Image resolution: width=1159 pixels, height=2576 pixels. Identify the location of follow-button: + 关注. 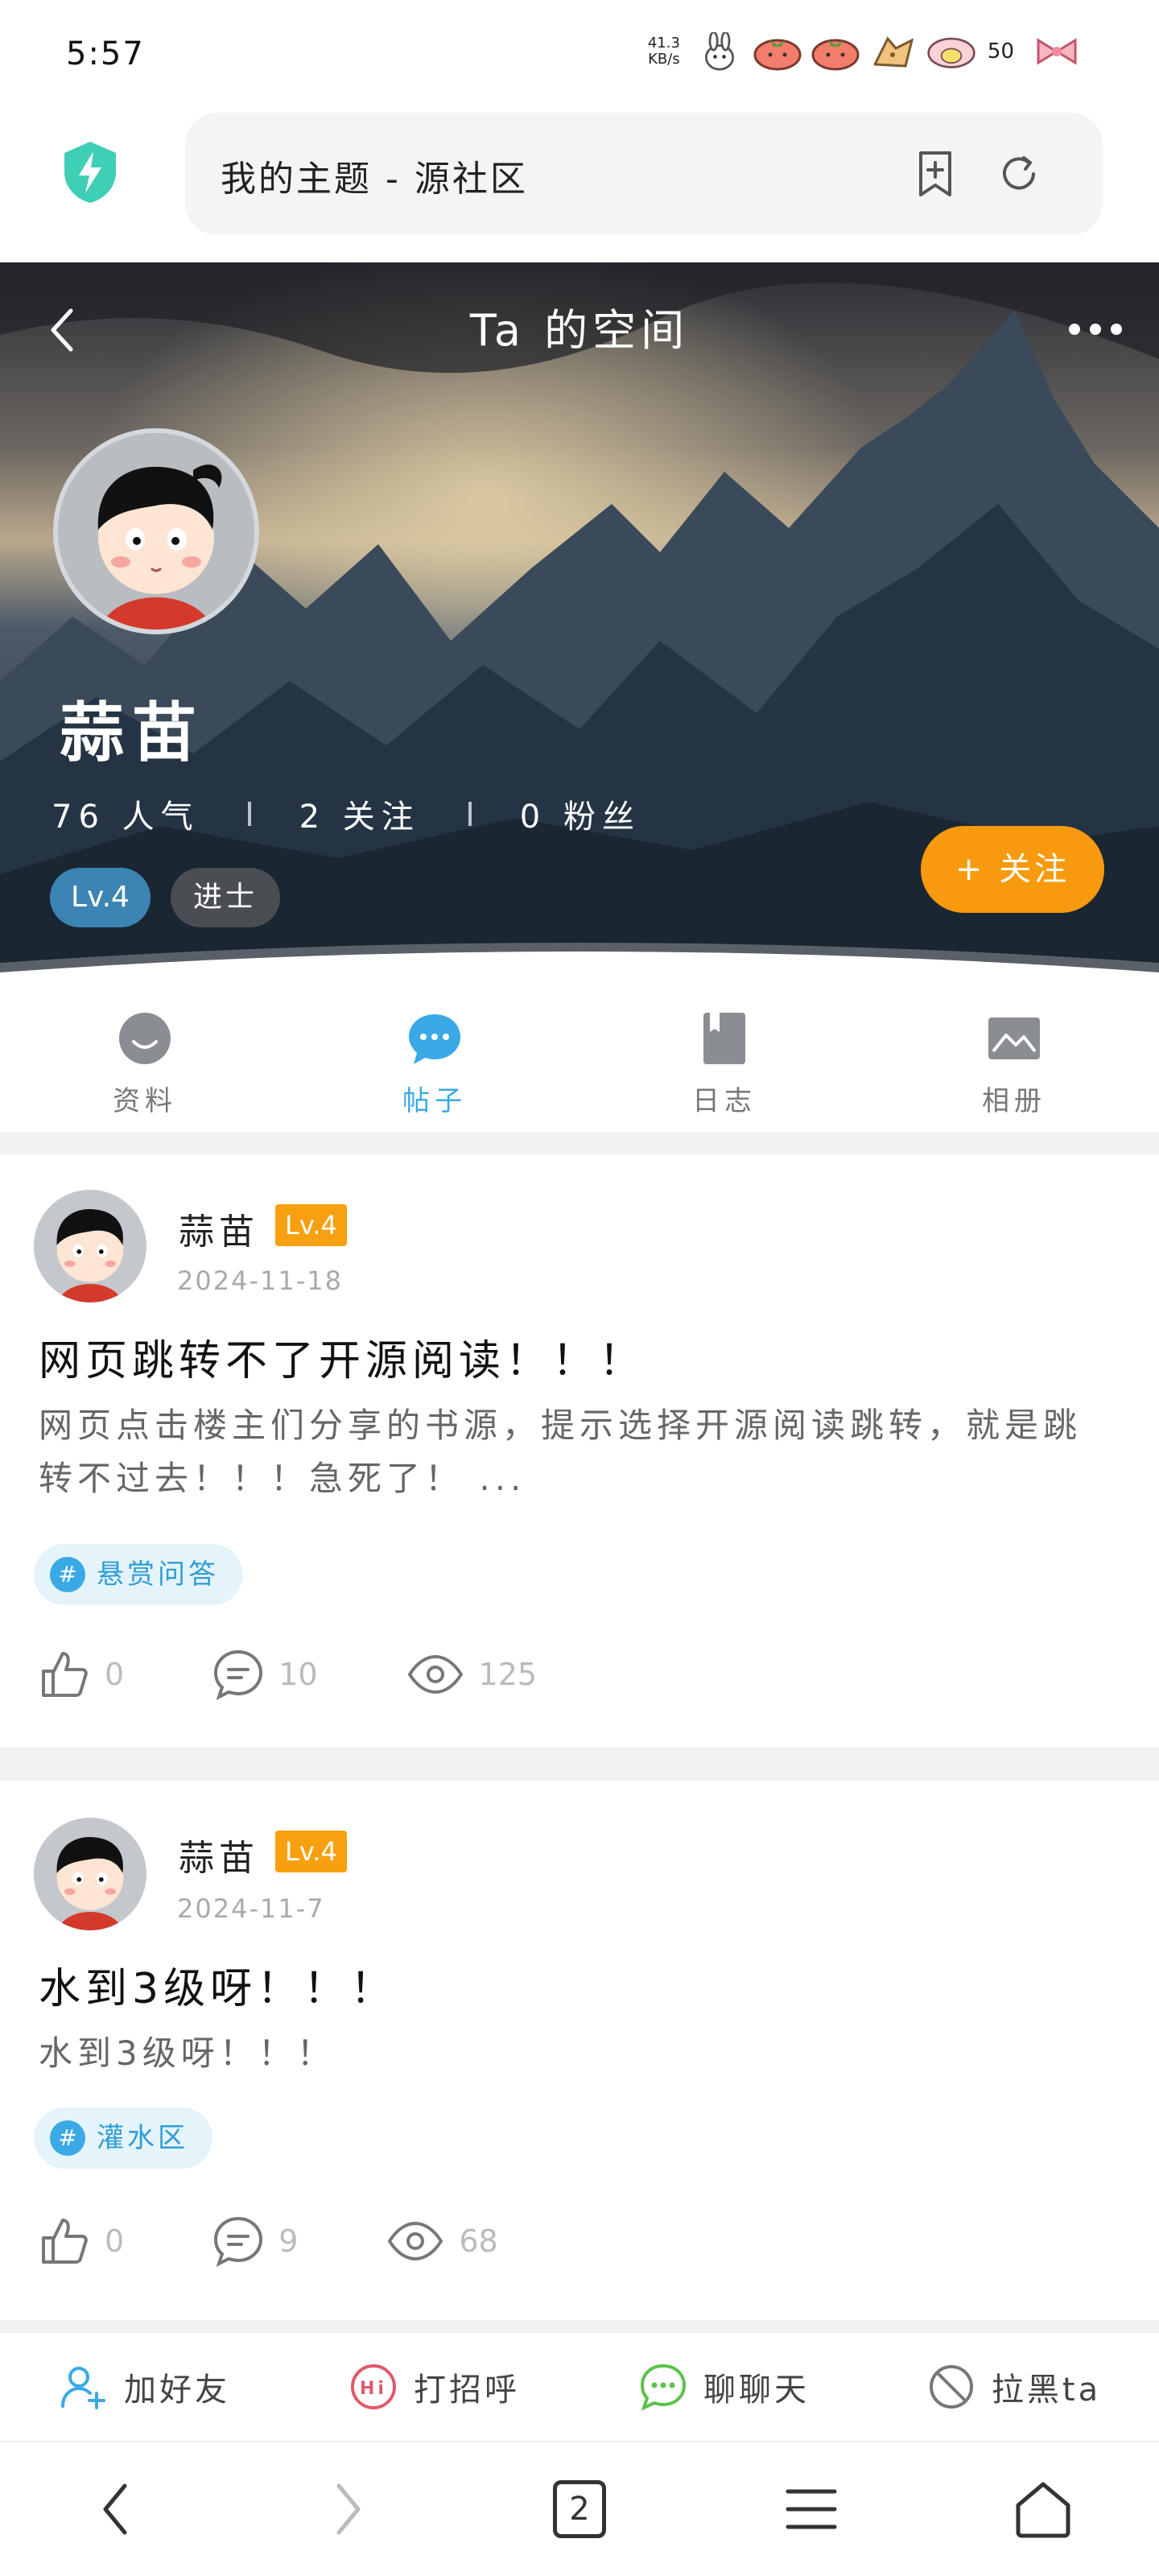
(1012, 869).